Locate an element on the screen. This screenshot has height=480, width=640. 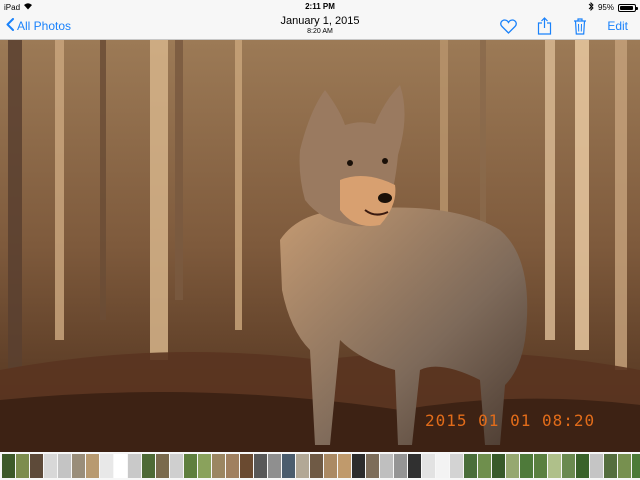
battery-icon is located at coordinates (628, 7).